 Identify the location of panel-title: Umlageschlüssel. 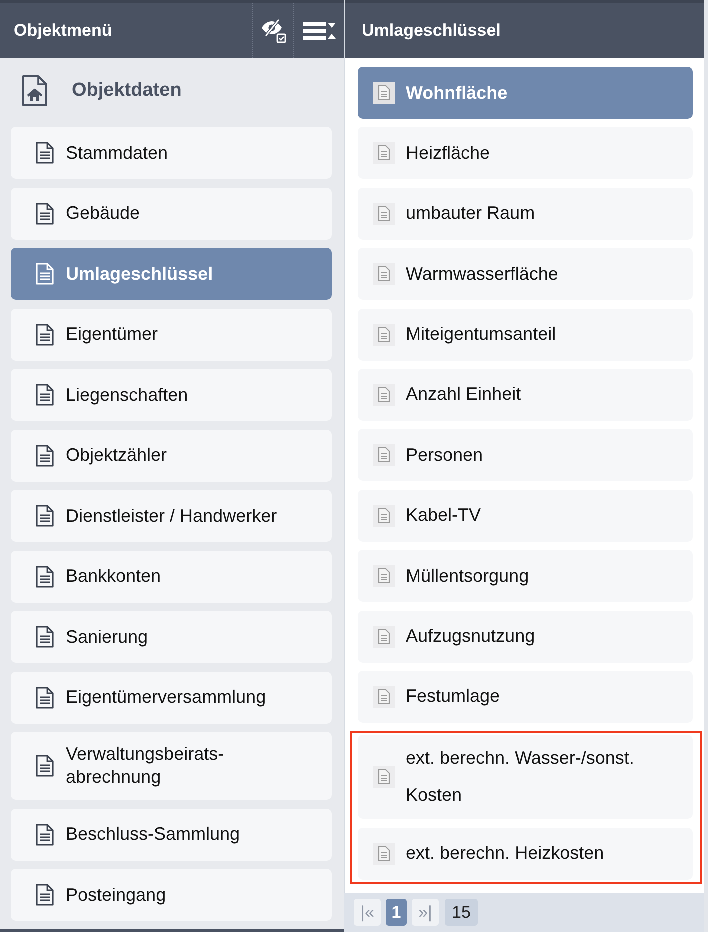
(431, 30).